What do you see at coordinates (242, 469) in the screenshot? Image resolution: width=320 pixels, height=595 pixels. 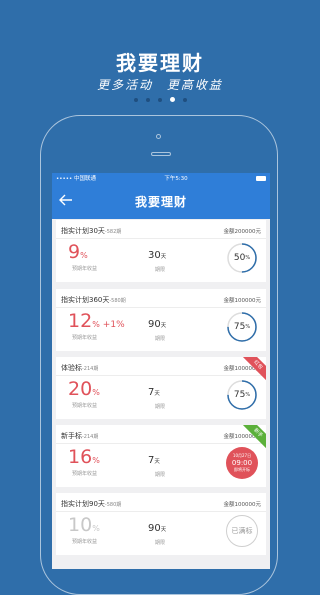 I see `countdown-label: 即将开标` at bounding box center [242, 469].